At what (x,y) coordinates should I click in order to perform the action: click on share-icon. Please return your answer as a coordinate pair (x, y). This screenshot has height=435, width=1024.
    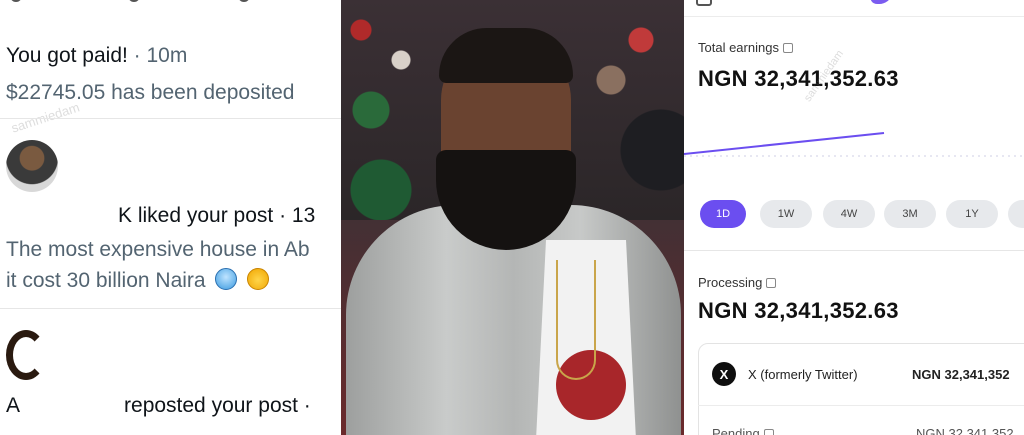
    Looking at the image, I should click on (134, 1).